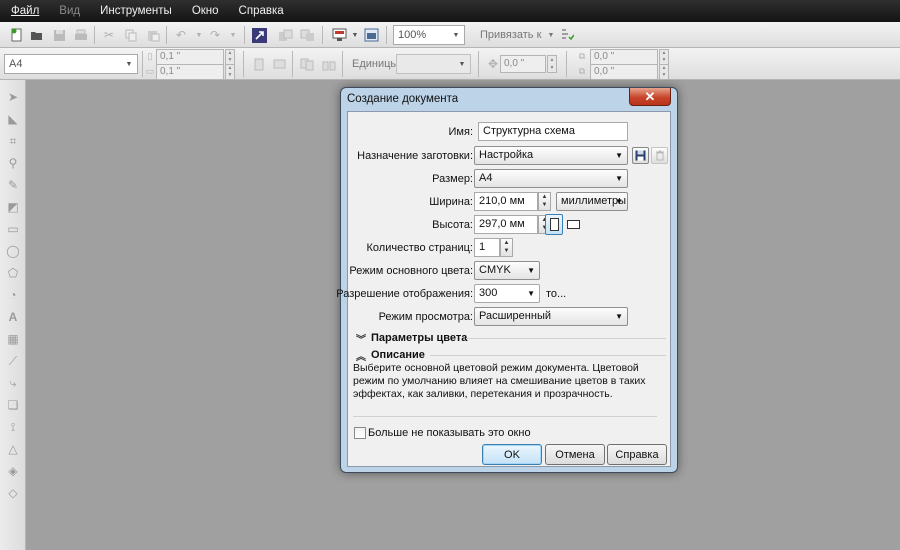  Describe the element at coordinates (624, 57) in the screenshot. I see `duplicate-x-field: 0,0 "` at that location.